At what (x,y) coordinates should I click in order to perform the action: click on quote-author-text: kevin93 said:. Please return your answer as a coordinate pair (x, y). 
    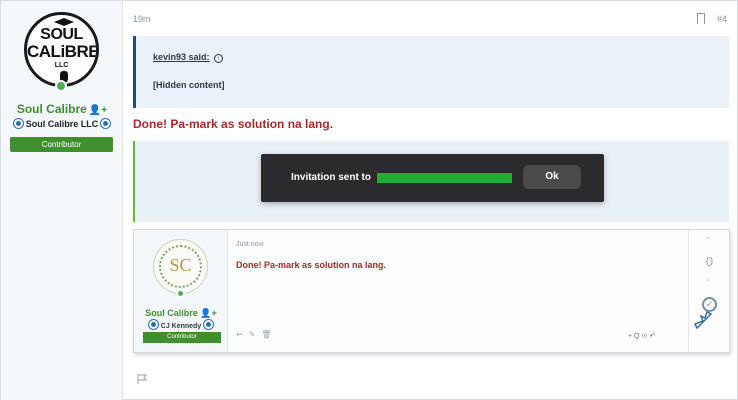
    Looking at the image, I should click on (181, 57).